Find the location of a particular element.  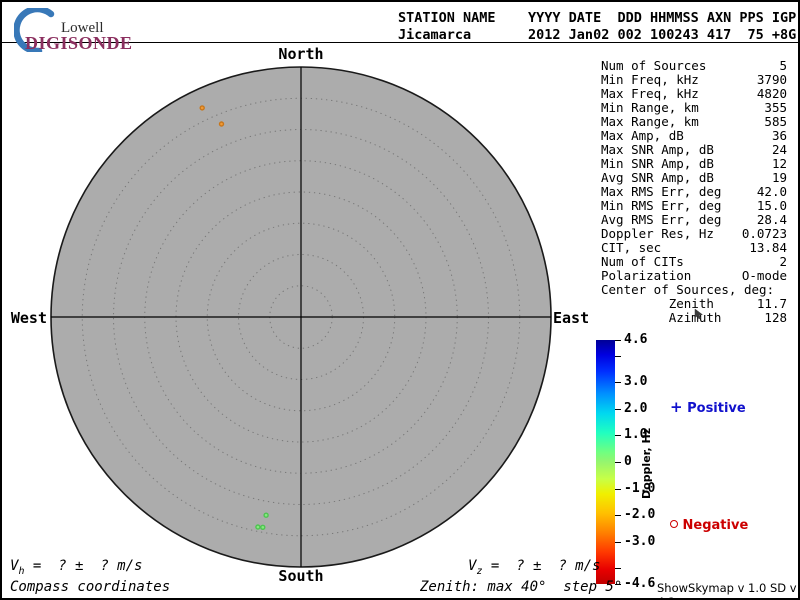

colorbar-tick-label: -2.0 is located at coordinates (640, 515).